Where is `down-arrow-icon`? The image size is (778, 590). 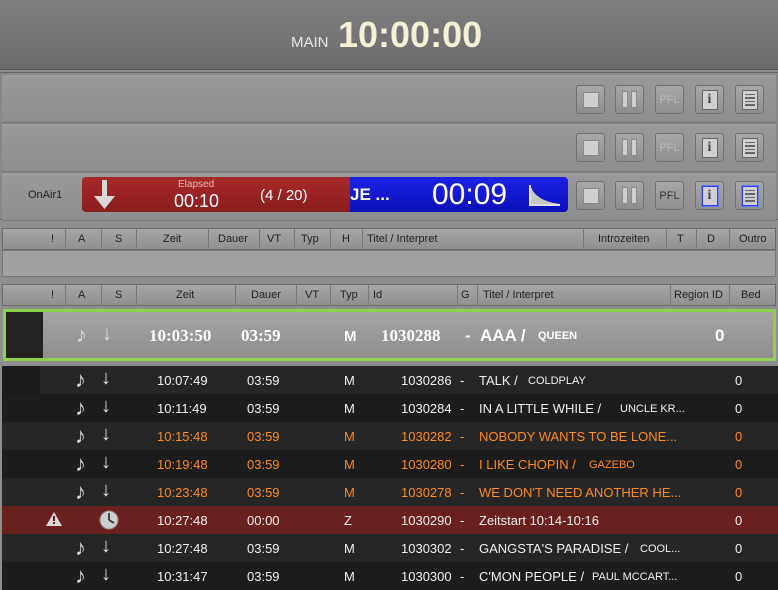
down-arrow-icon is located at coordinates (104, 194).